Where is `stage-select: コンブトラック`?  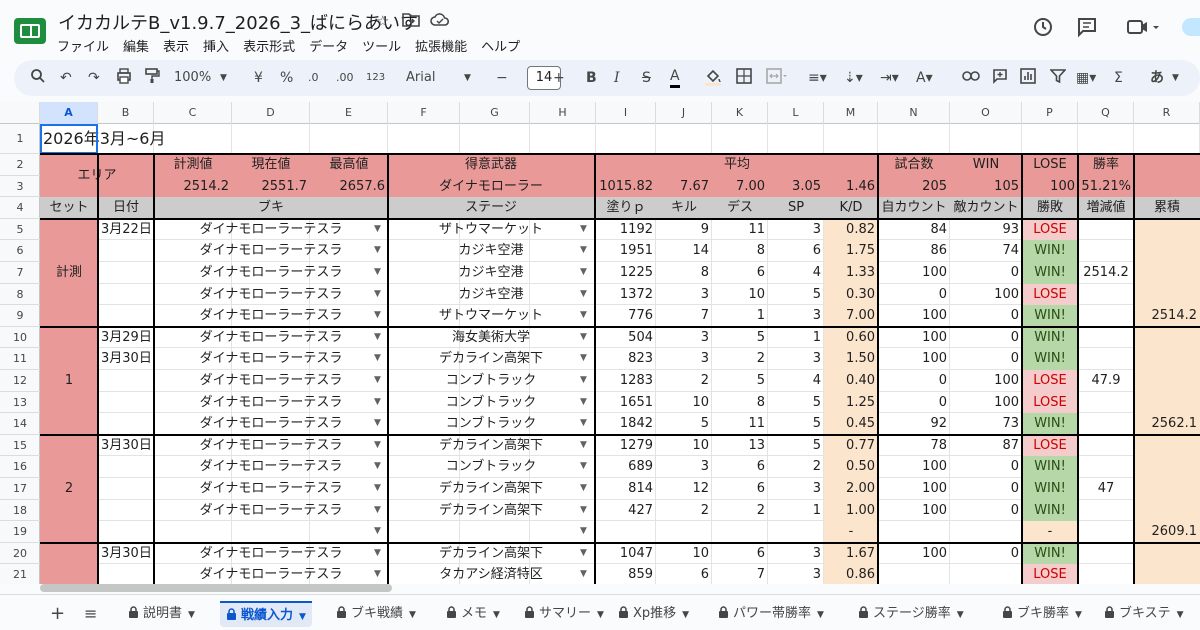
stage-select: コンブトラック is located at coordinates (491, 467).